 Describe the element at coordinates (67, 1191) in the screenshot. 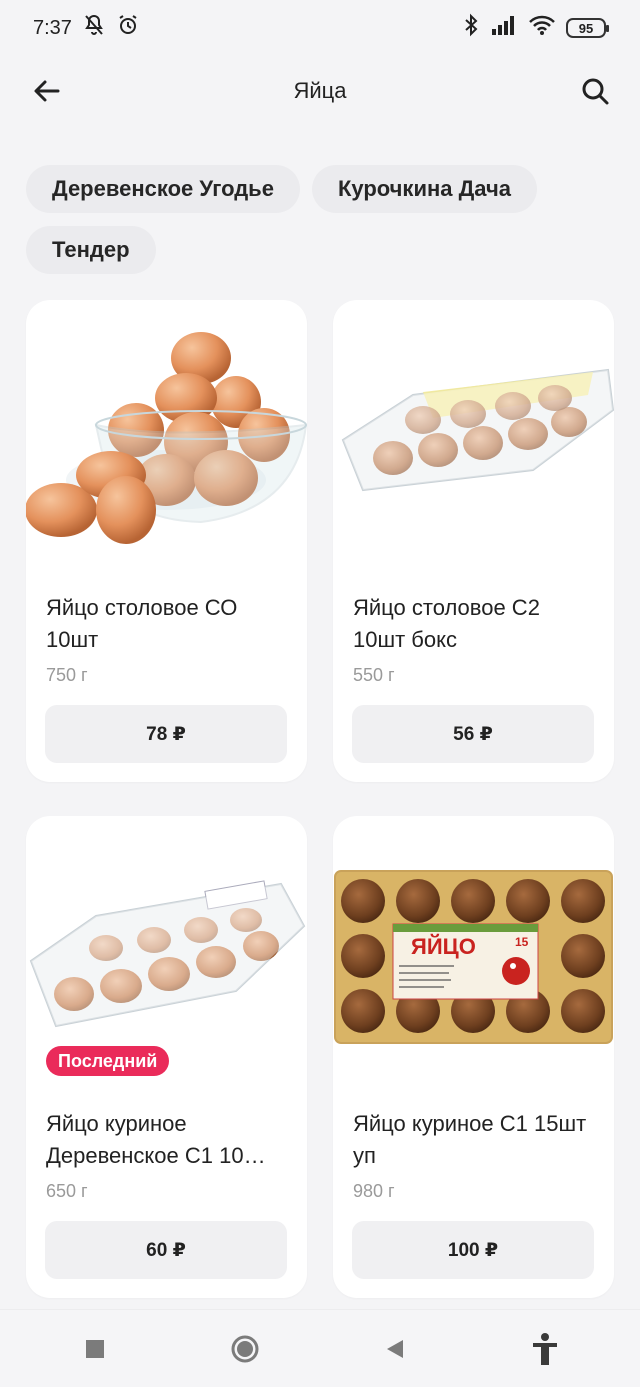

I see `product-weight: 650 г` at that location.